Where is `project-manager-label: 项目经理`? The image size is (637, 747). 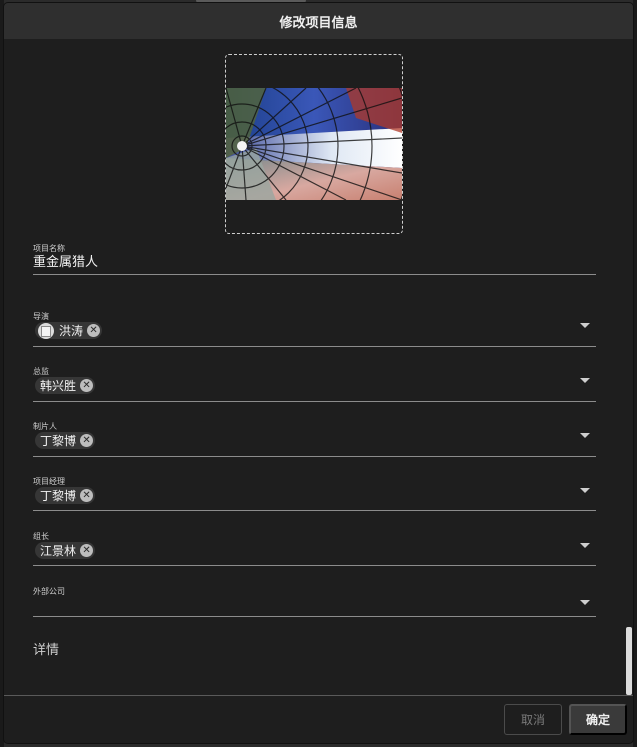 project-manager-label: 项目经理 is located at coordinates (49, 481).